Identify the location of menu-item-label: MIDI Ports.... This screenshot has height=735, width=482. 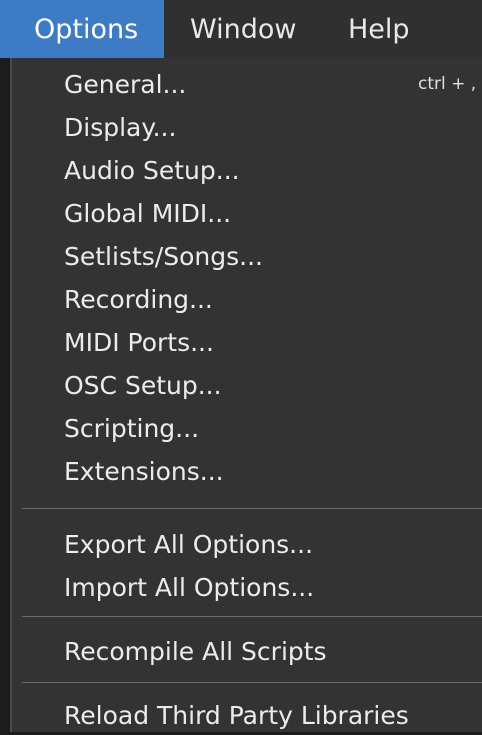
(139, 342).